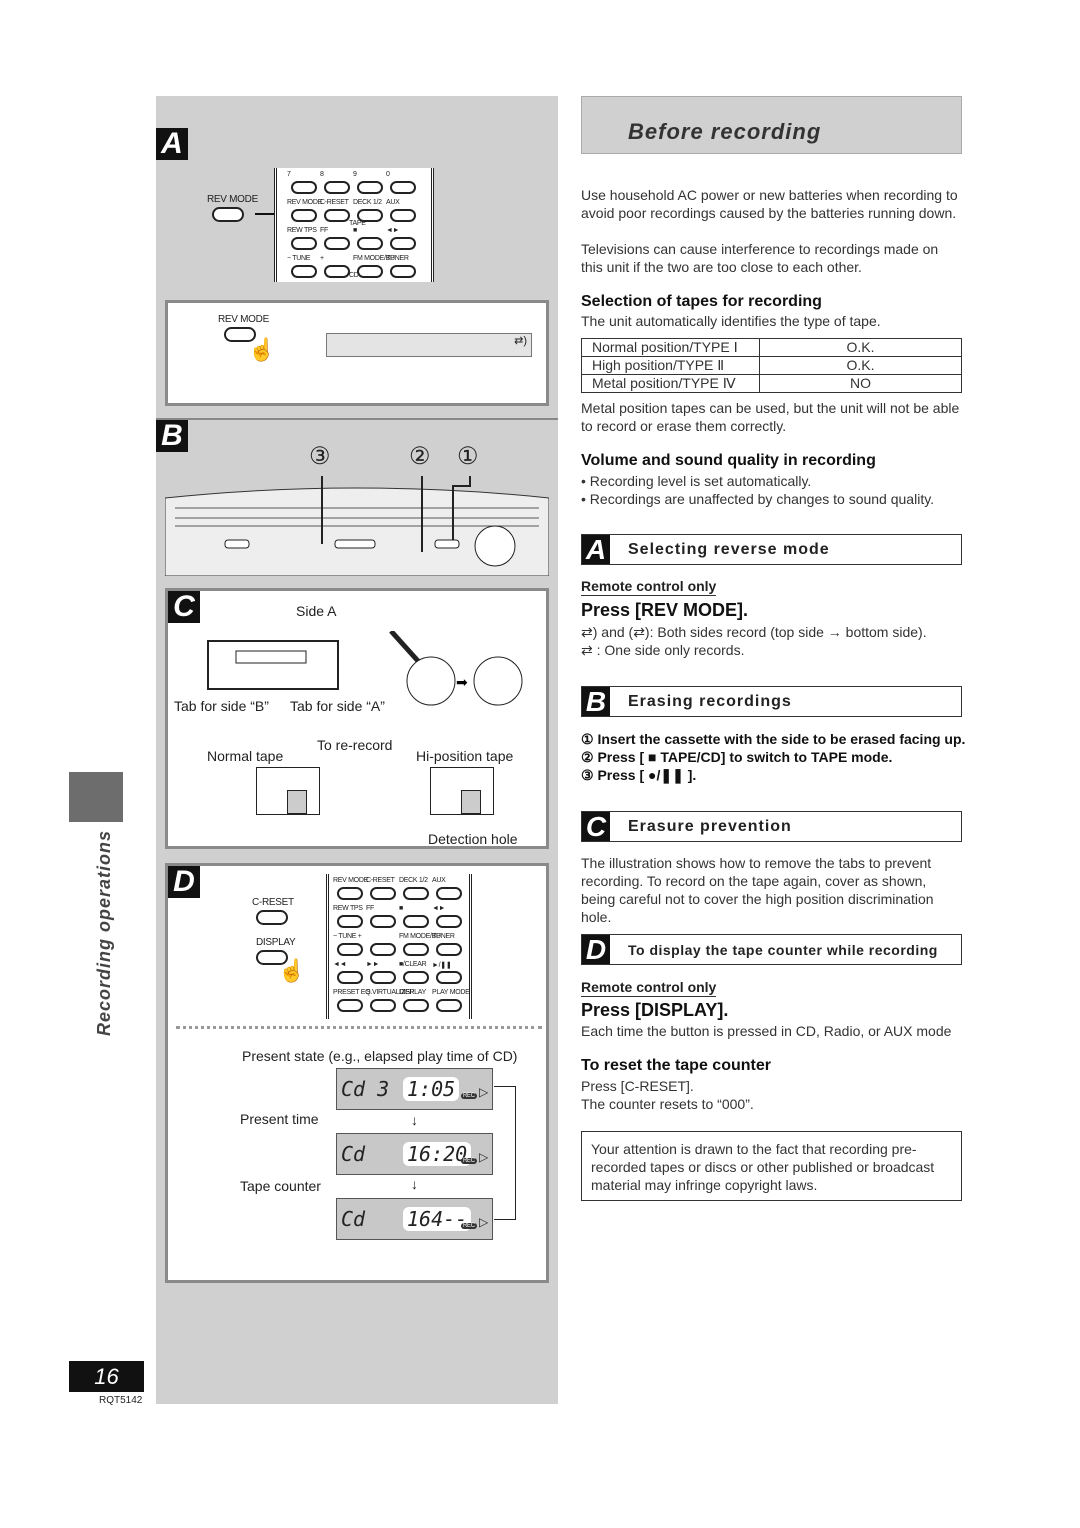  I want to click on display-label: DISPLAY, so click(276, 942).